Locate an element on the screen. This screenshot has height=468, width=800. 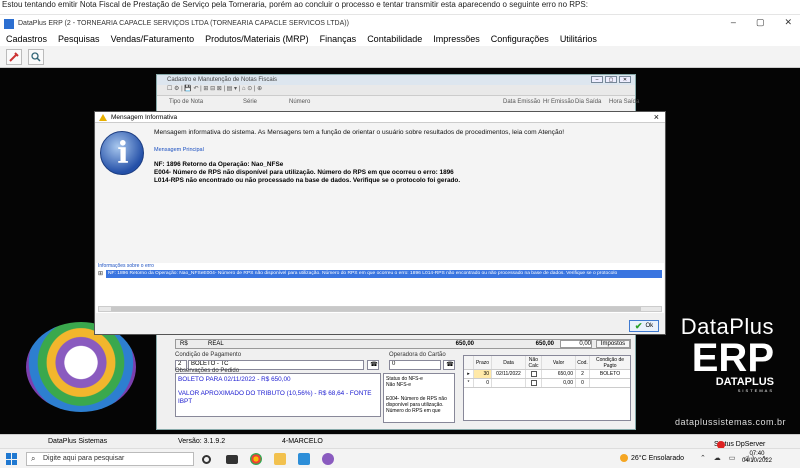
chrome-icon is located at coordinates (256, 459).